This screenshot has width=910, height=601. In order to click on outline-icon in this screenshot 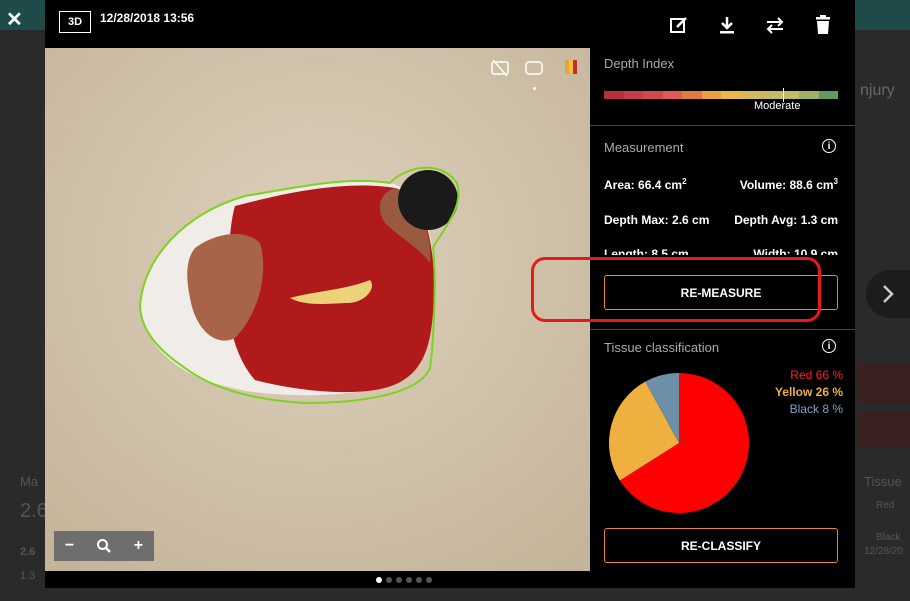, I will do `click(534, 74)`.